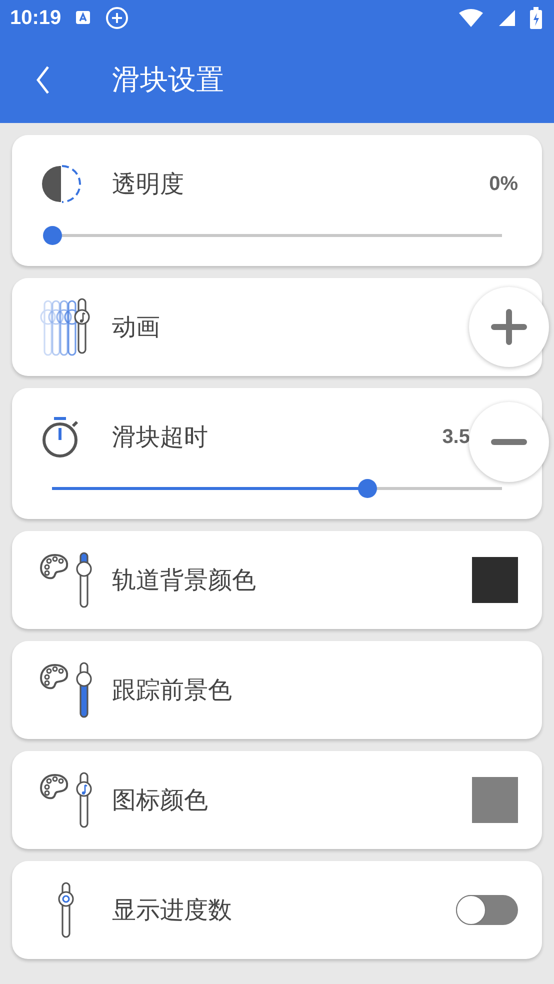 The height and width of the screenshot is (984, 554). I want to click on toggle-switch, so click(487, 910).